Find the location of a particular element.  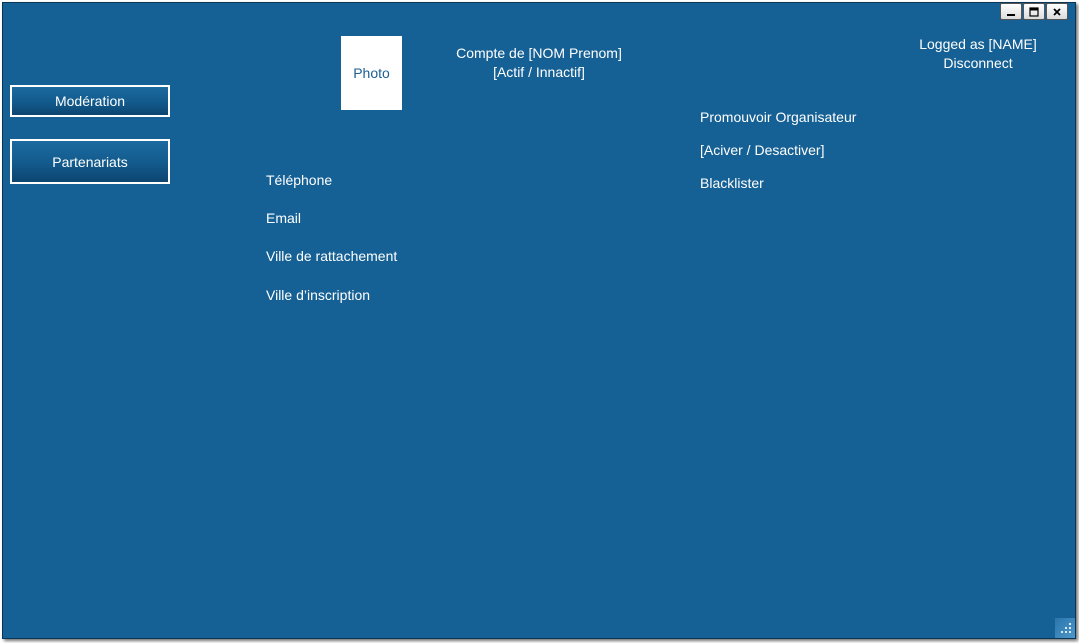

resize-grip-icon is located at coordinates (1066, 628).